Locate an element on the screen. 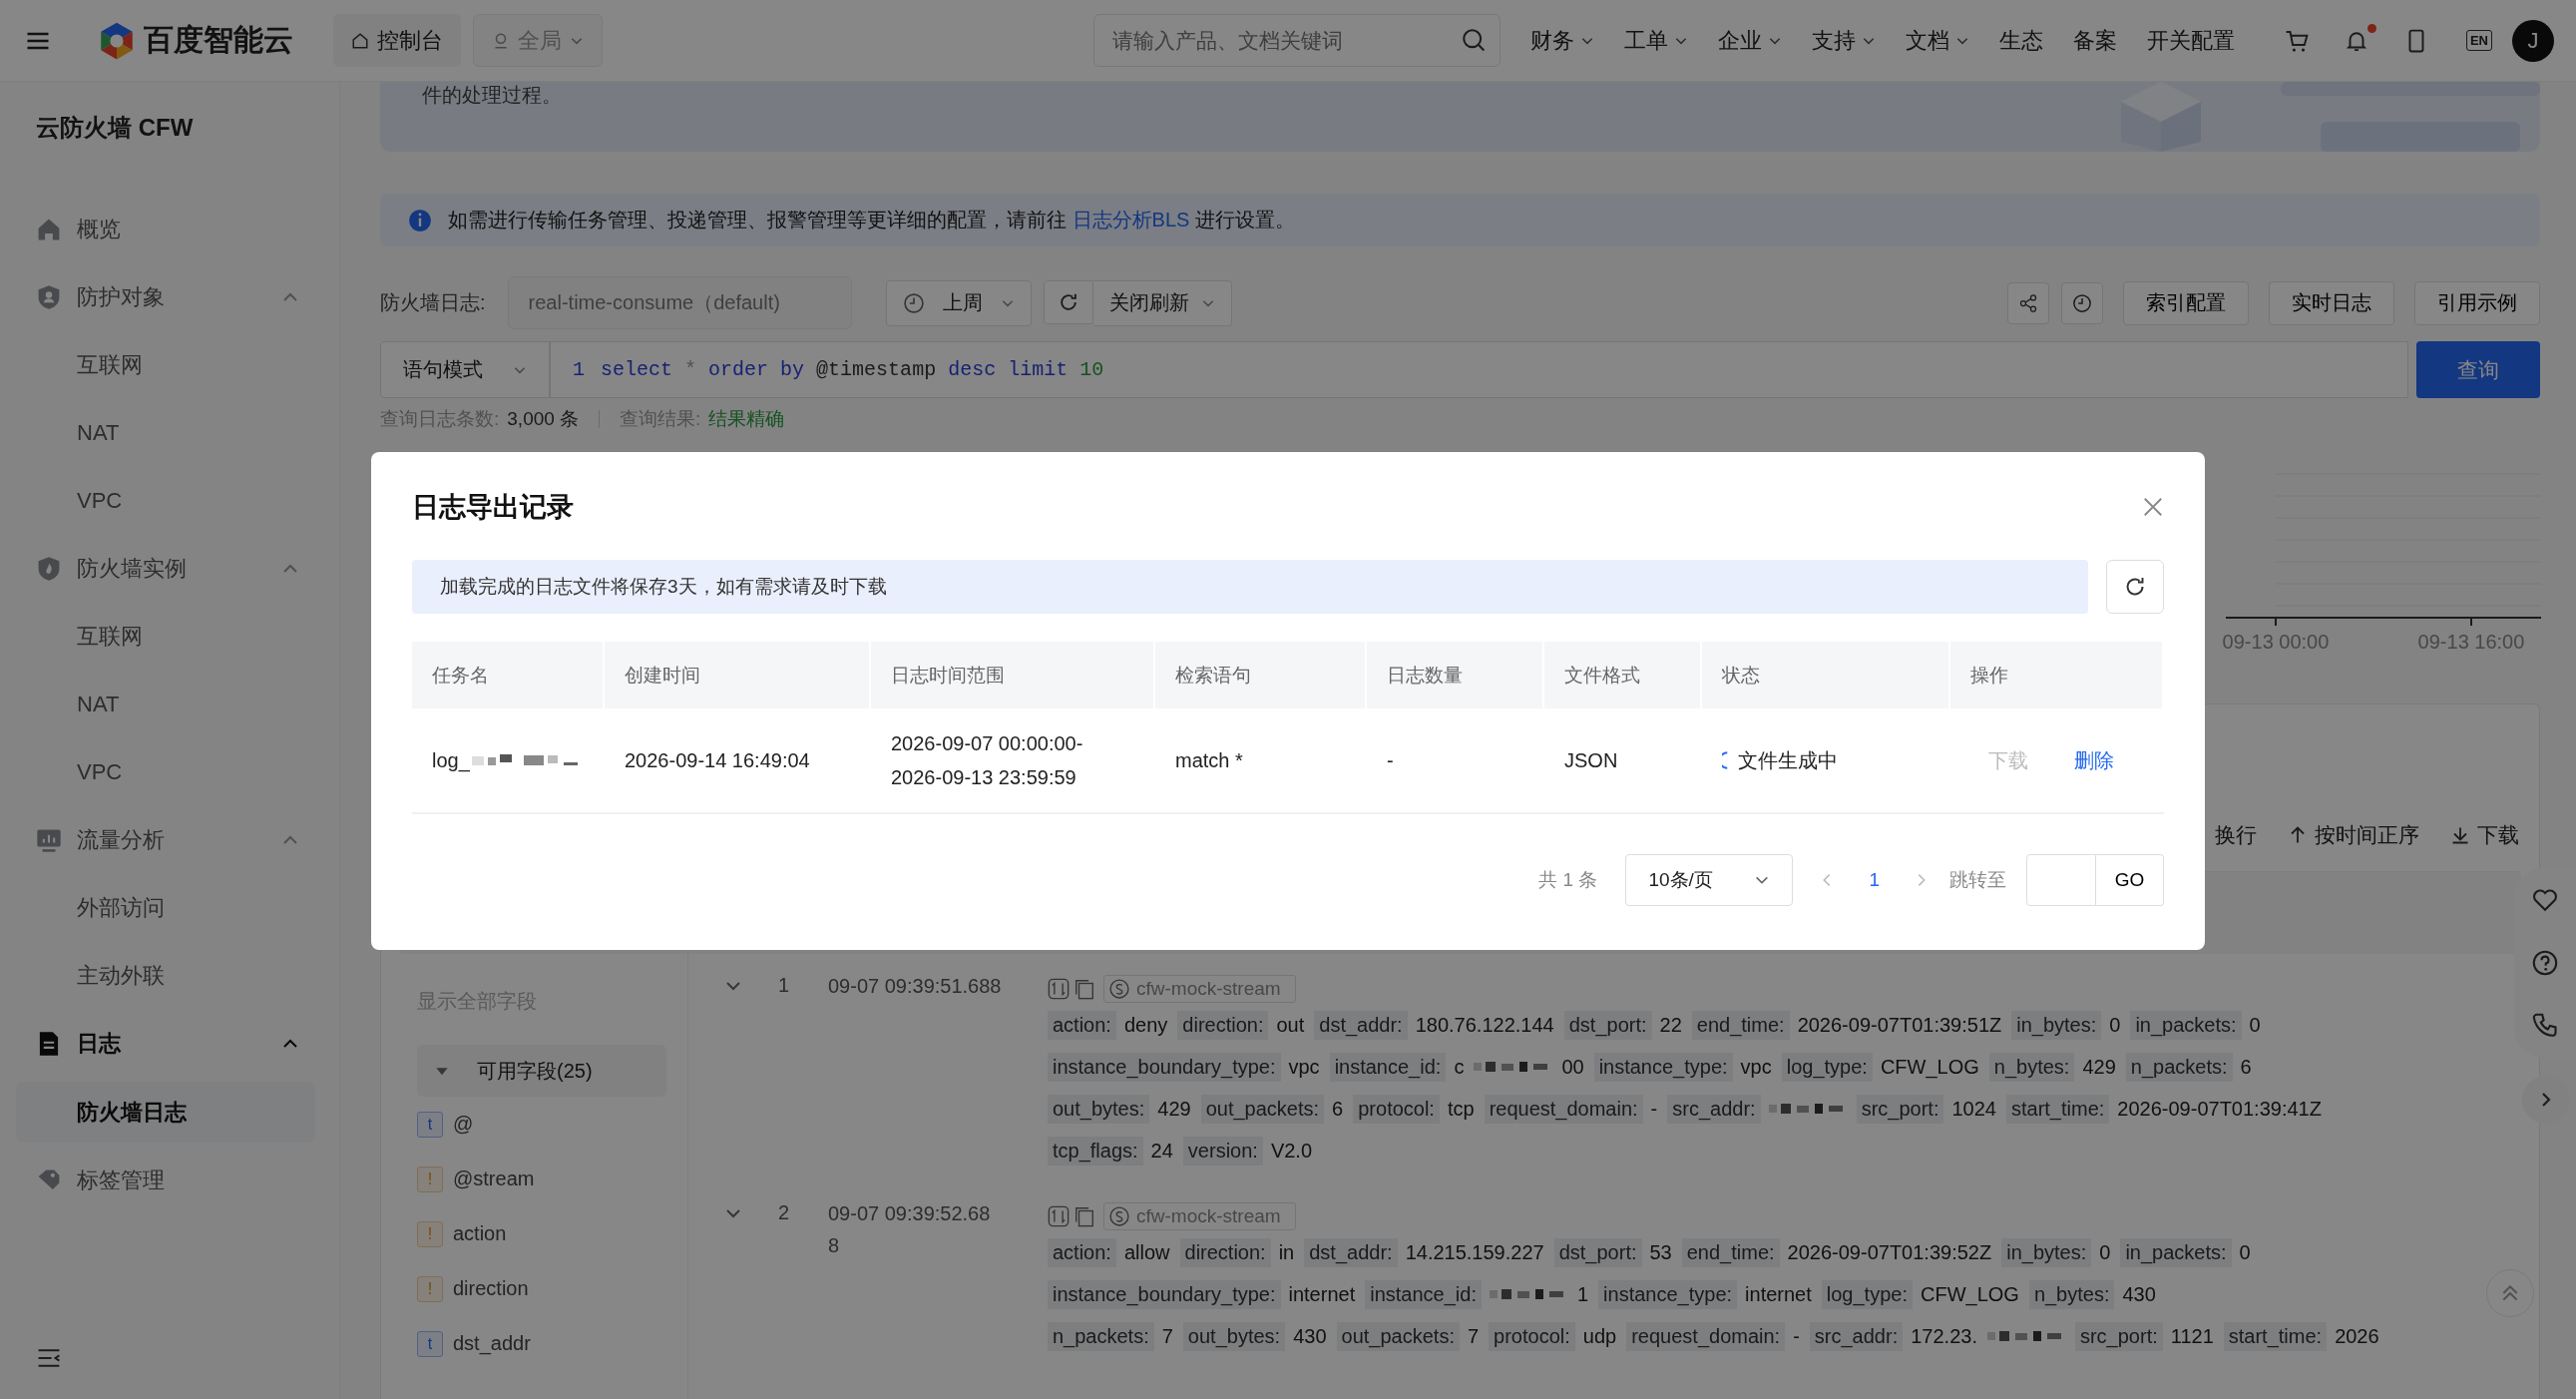  field-key: tcp_flags: is located at coordinates (1095, 1151).